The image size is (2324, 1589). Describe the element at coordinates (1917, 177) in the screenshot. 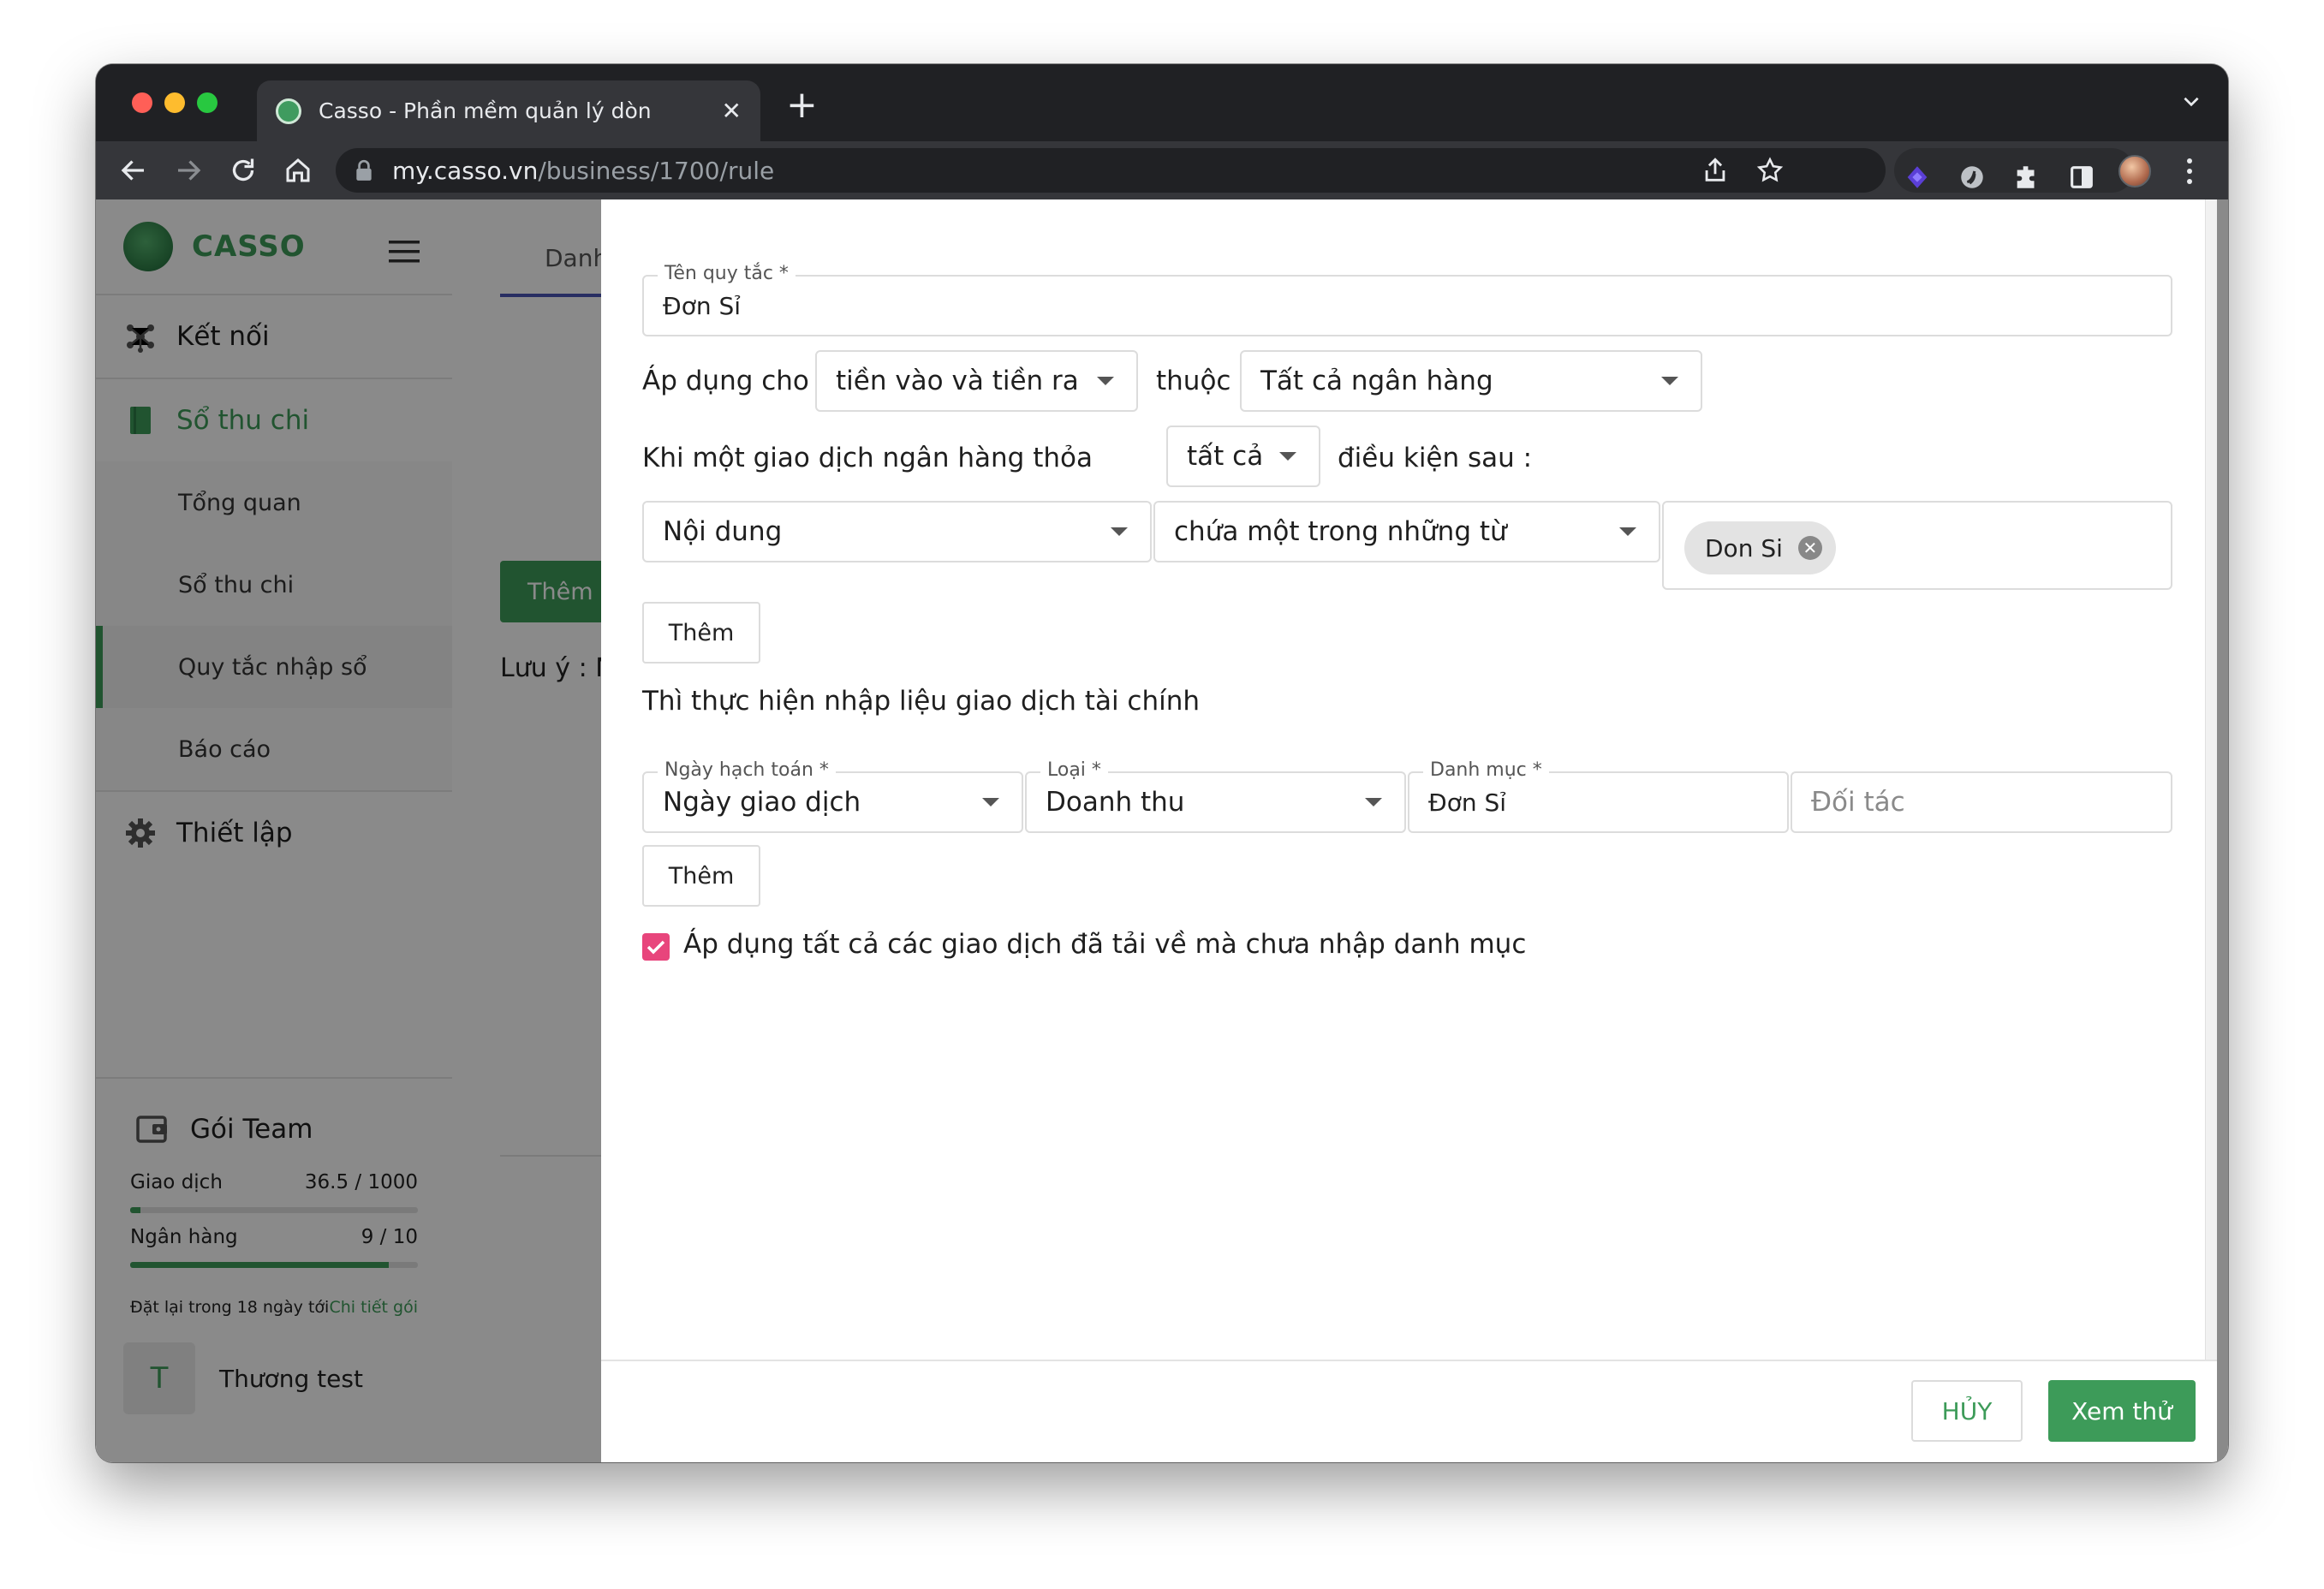

I see `extension-diamond-icon` at that location.